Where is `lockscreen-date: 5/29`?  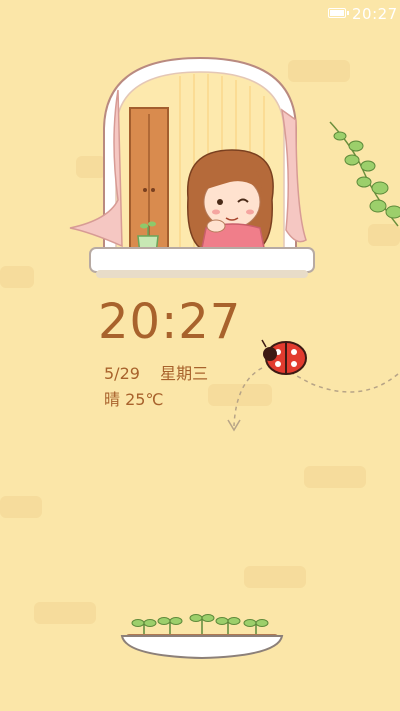 lockscreen-date: 5/29 is located at coordinates (122, 373).